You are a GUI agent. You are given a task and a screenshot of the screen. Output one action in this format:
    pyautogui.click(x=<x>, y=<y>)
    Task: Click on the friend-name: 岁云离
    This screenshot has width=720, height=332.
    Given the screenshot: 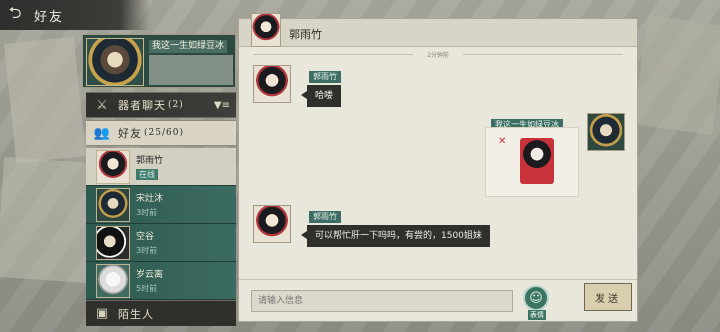 What is the action you would take?
    pyautogui.click(x=150, y=275)
    